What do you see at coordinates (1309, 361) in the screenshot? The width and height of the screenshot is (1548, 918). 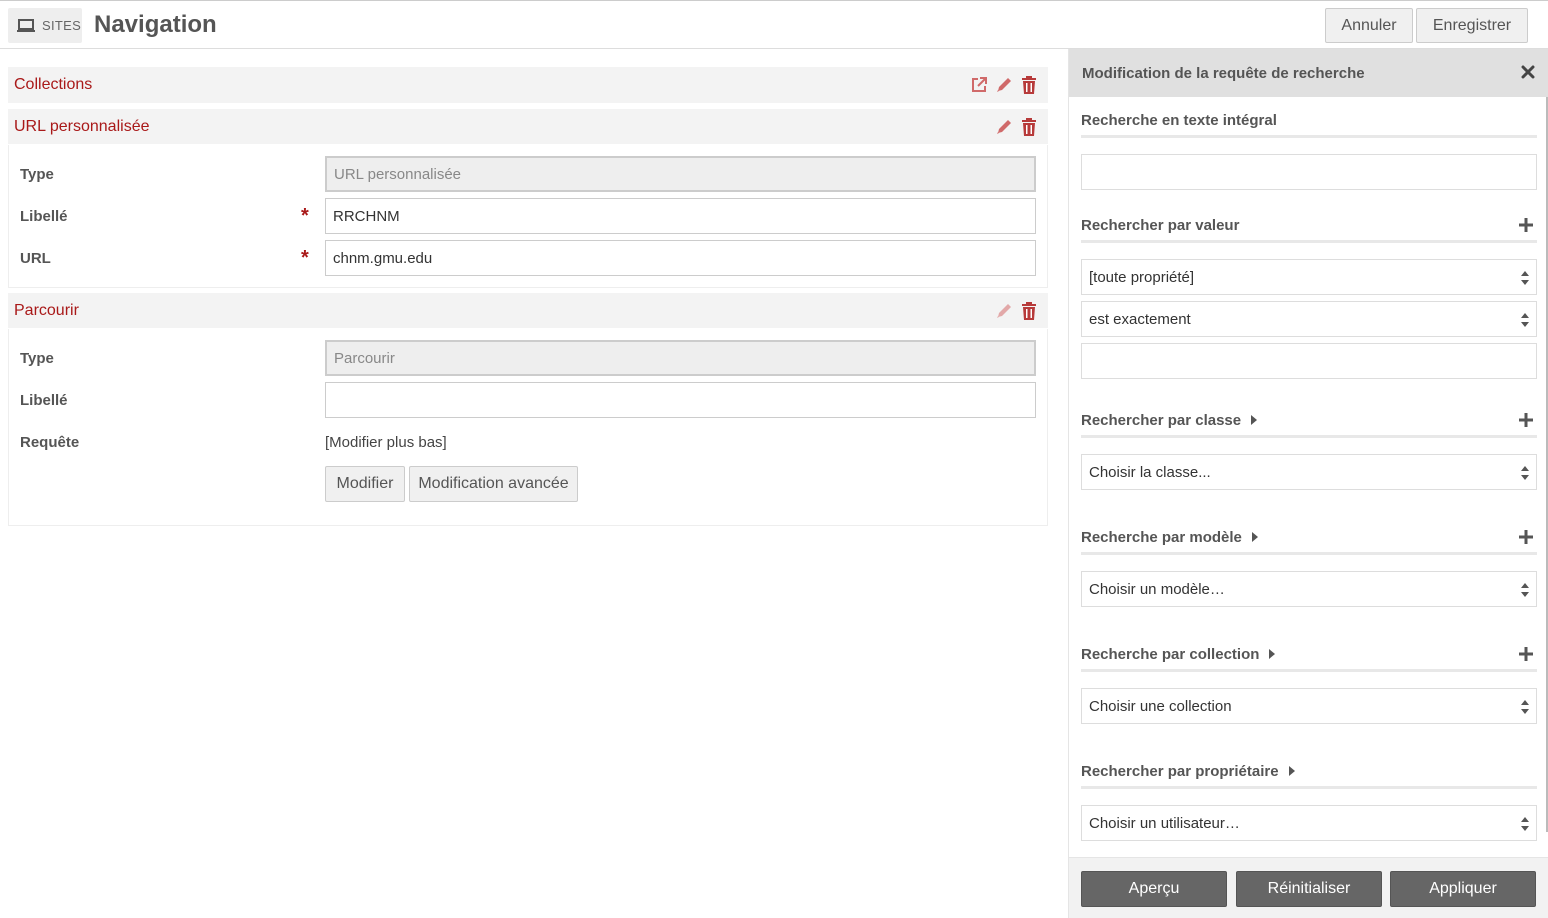 I see `value-input` at bounding box center [1309, 361].